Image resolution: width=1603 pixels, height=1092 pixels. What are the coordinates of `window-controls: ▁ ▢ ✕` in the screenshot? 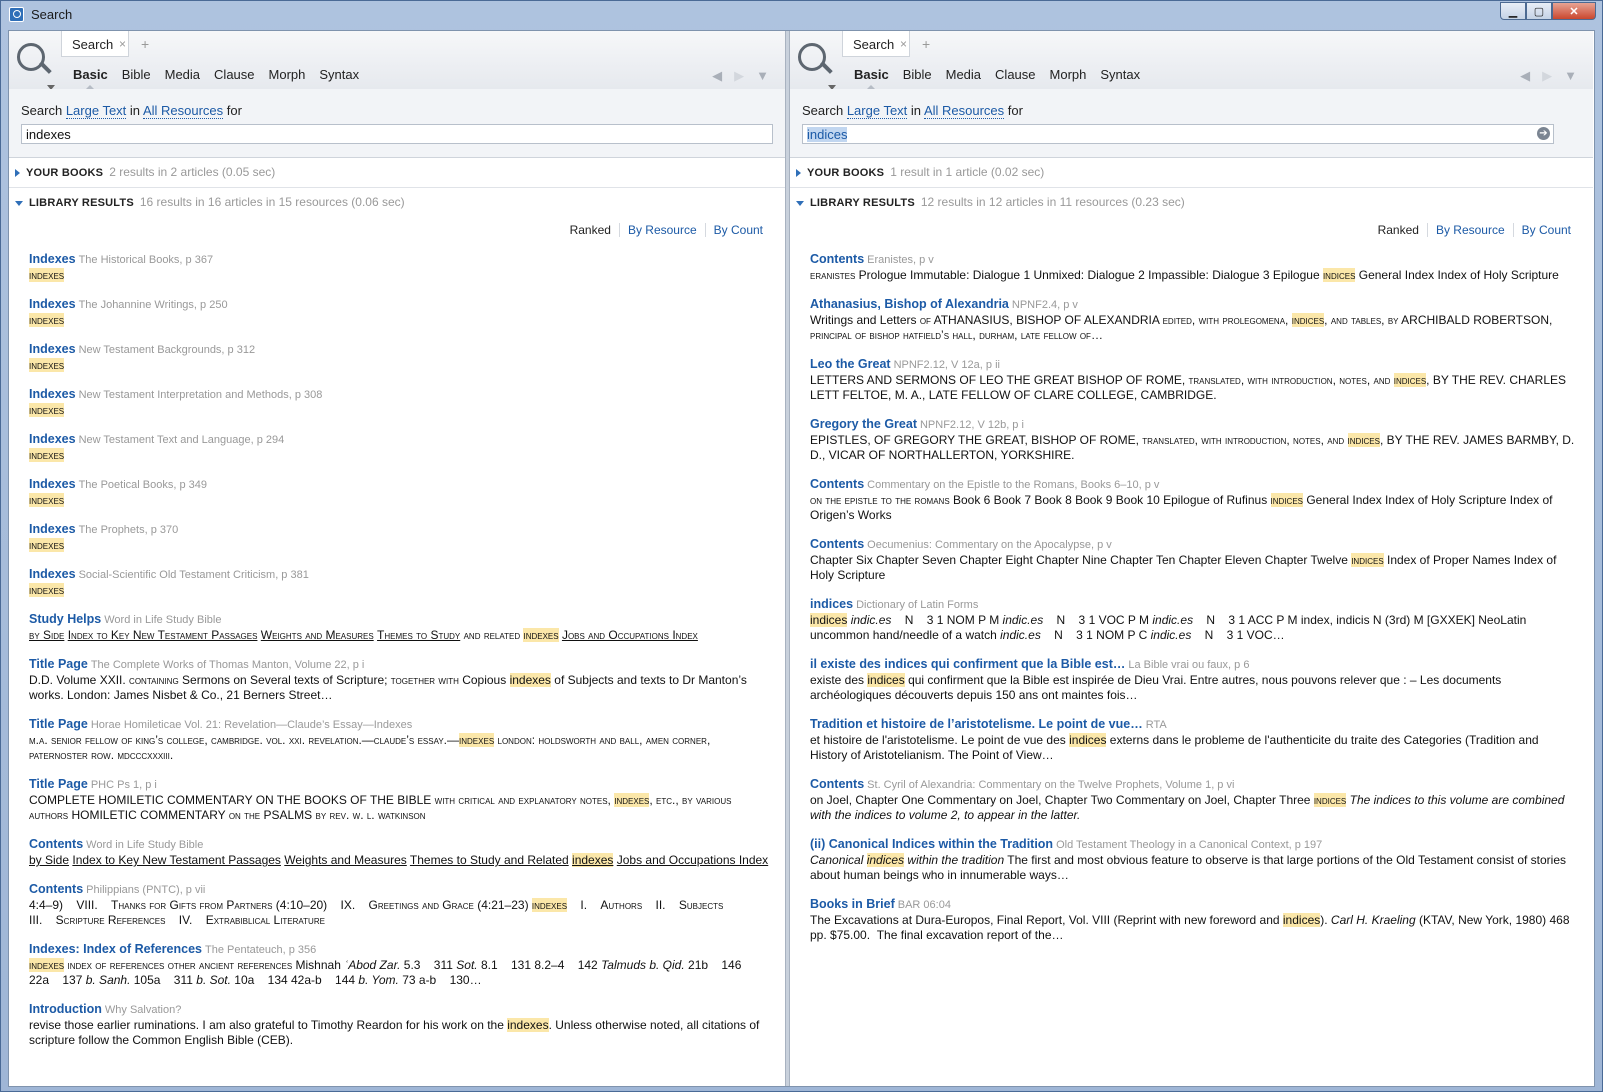 It's located at (1548, 11).